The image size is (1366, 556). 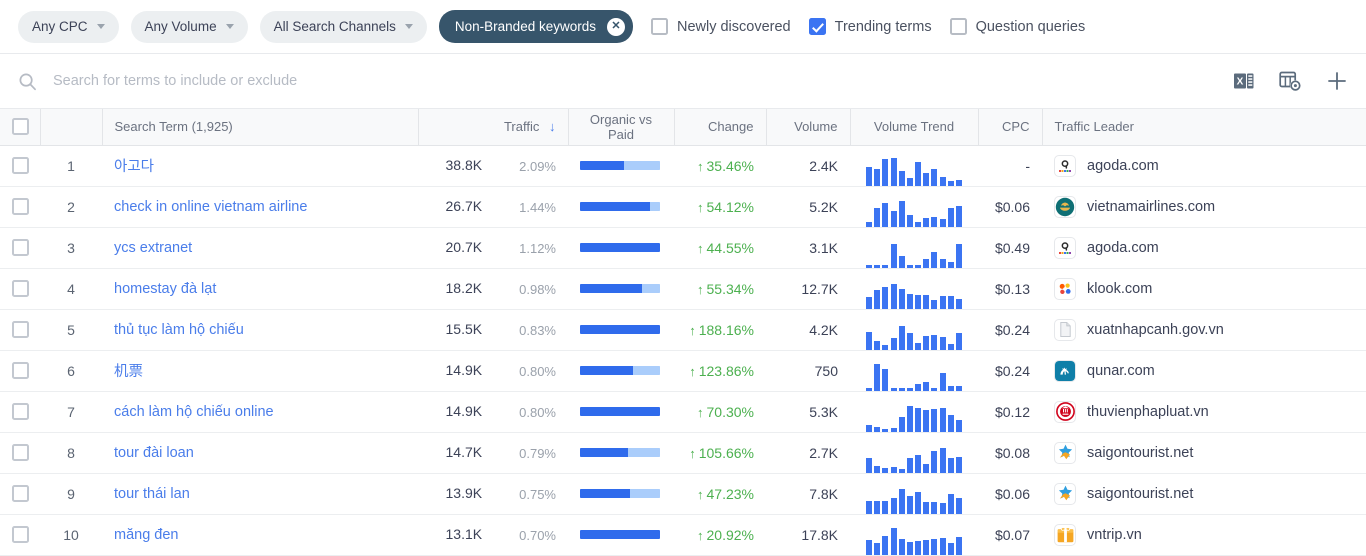 I want to click on col-organic-vs-paid: Organic vs Paid, so click(x=621, y=127).